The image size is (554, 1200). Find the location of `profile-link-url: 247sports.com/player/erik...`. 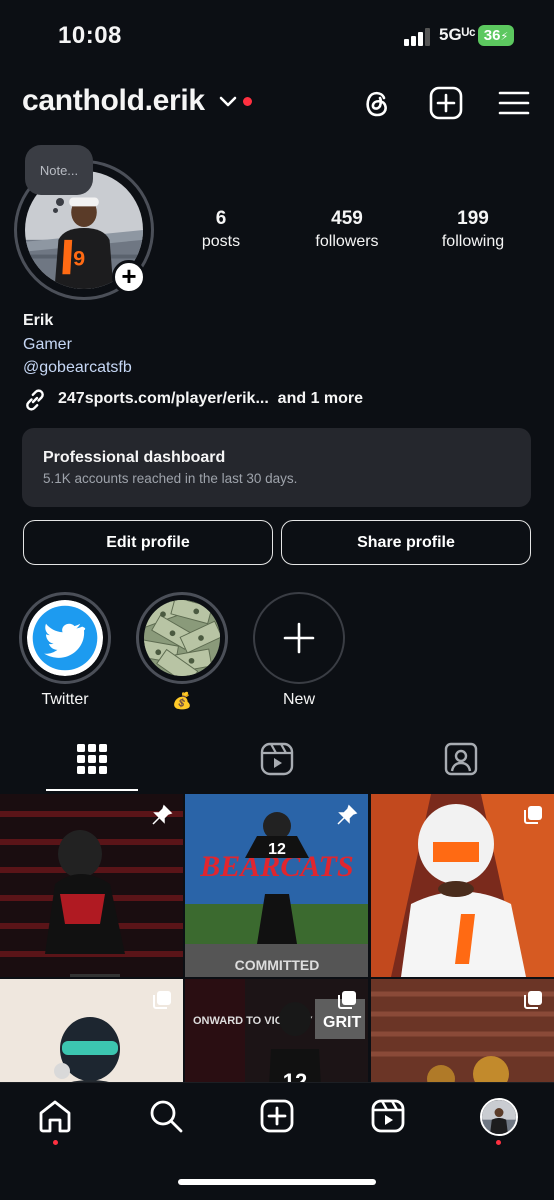

profile-link-url: 247sports.com/player/erik... is located at coordinates (163, 398).